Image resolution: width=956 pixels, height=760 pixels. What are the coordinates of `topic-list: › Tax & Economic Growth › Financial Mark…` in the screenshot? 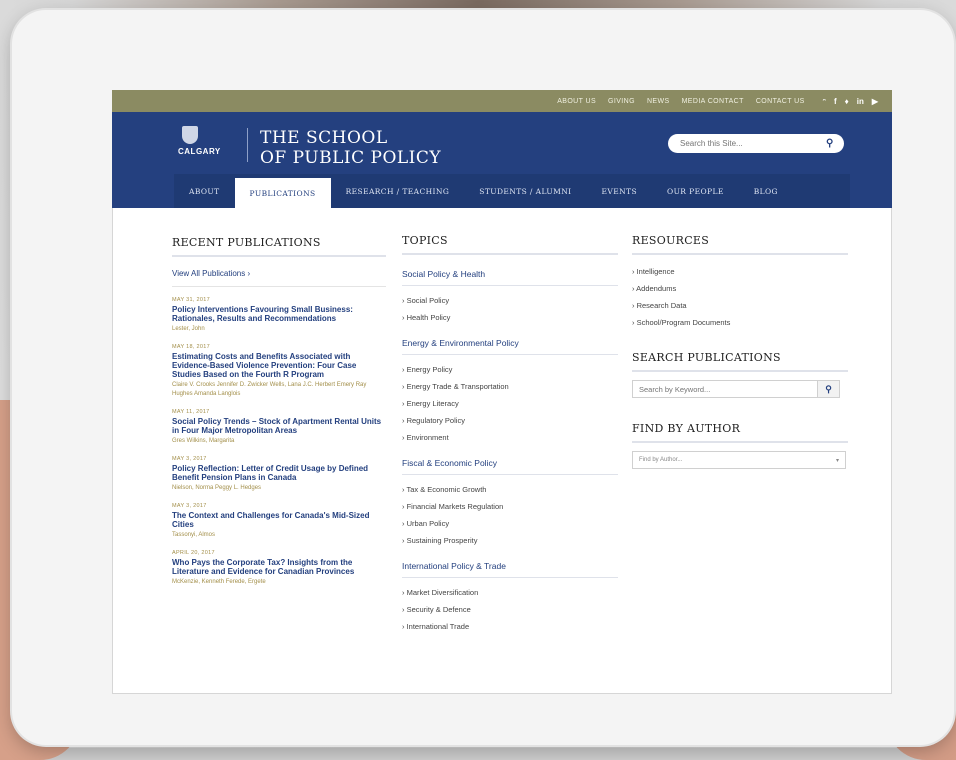 It's located at (510, 515).